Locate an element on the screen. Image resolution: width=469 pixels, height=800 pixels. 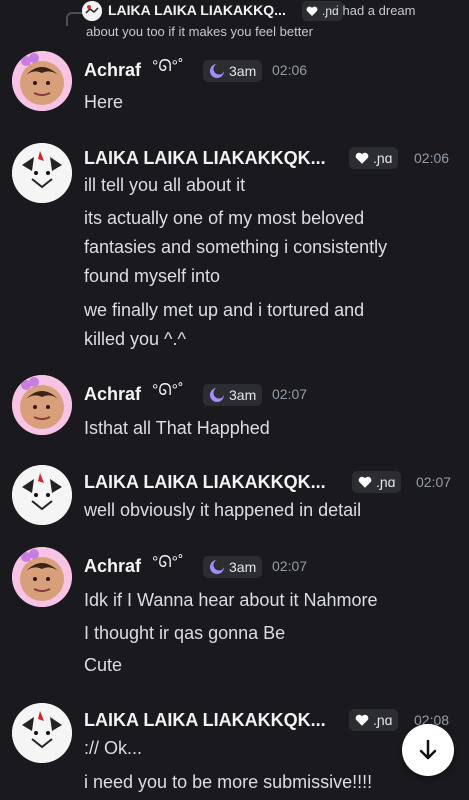
message-text: we finally met up and i tortured and is located at coordinates (224, 310).